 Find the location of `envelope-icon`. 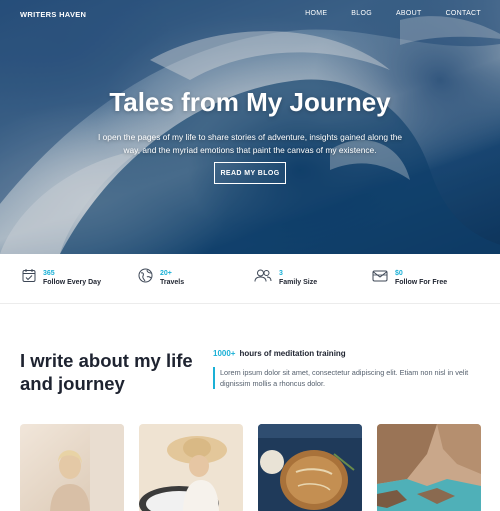

envelope-icon is located at coordinates (380, 276).